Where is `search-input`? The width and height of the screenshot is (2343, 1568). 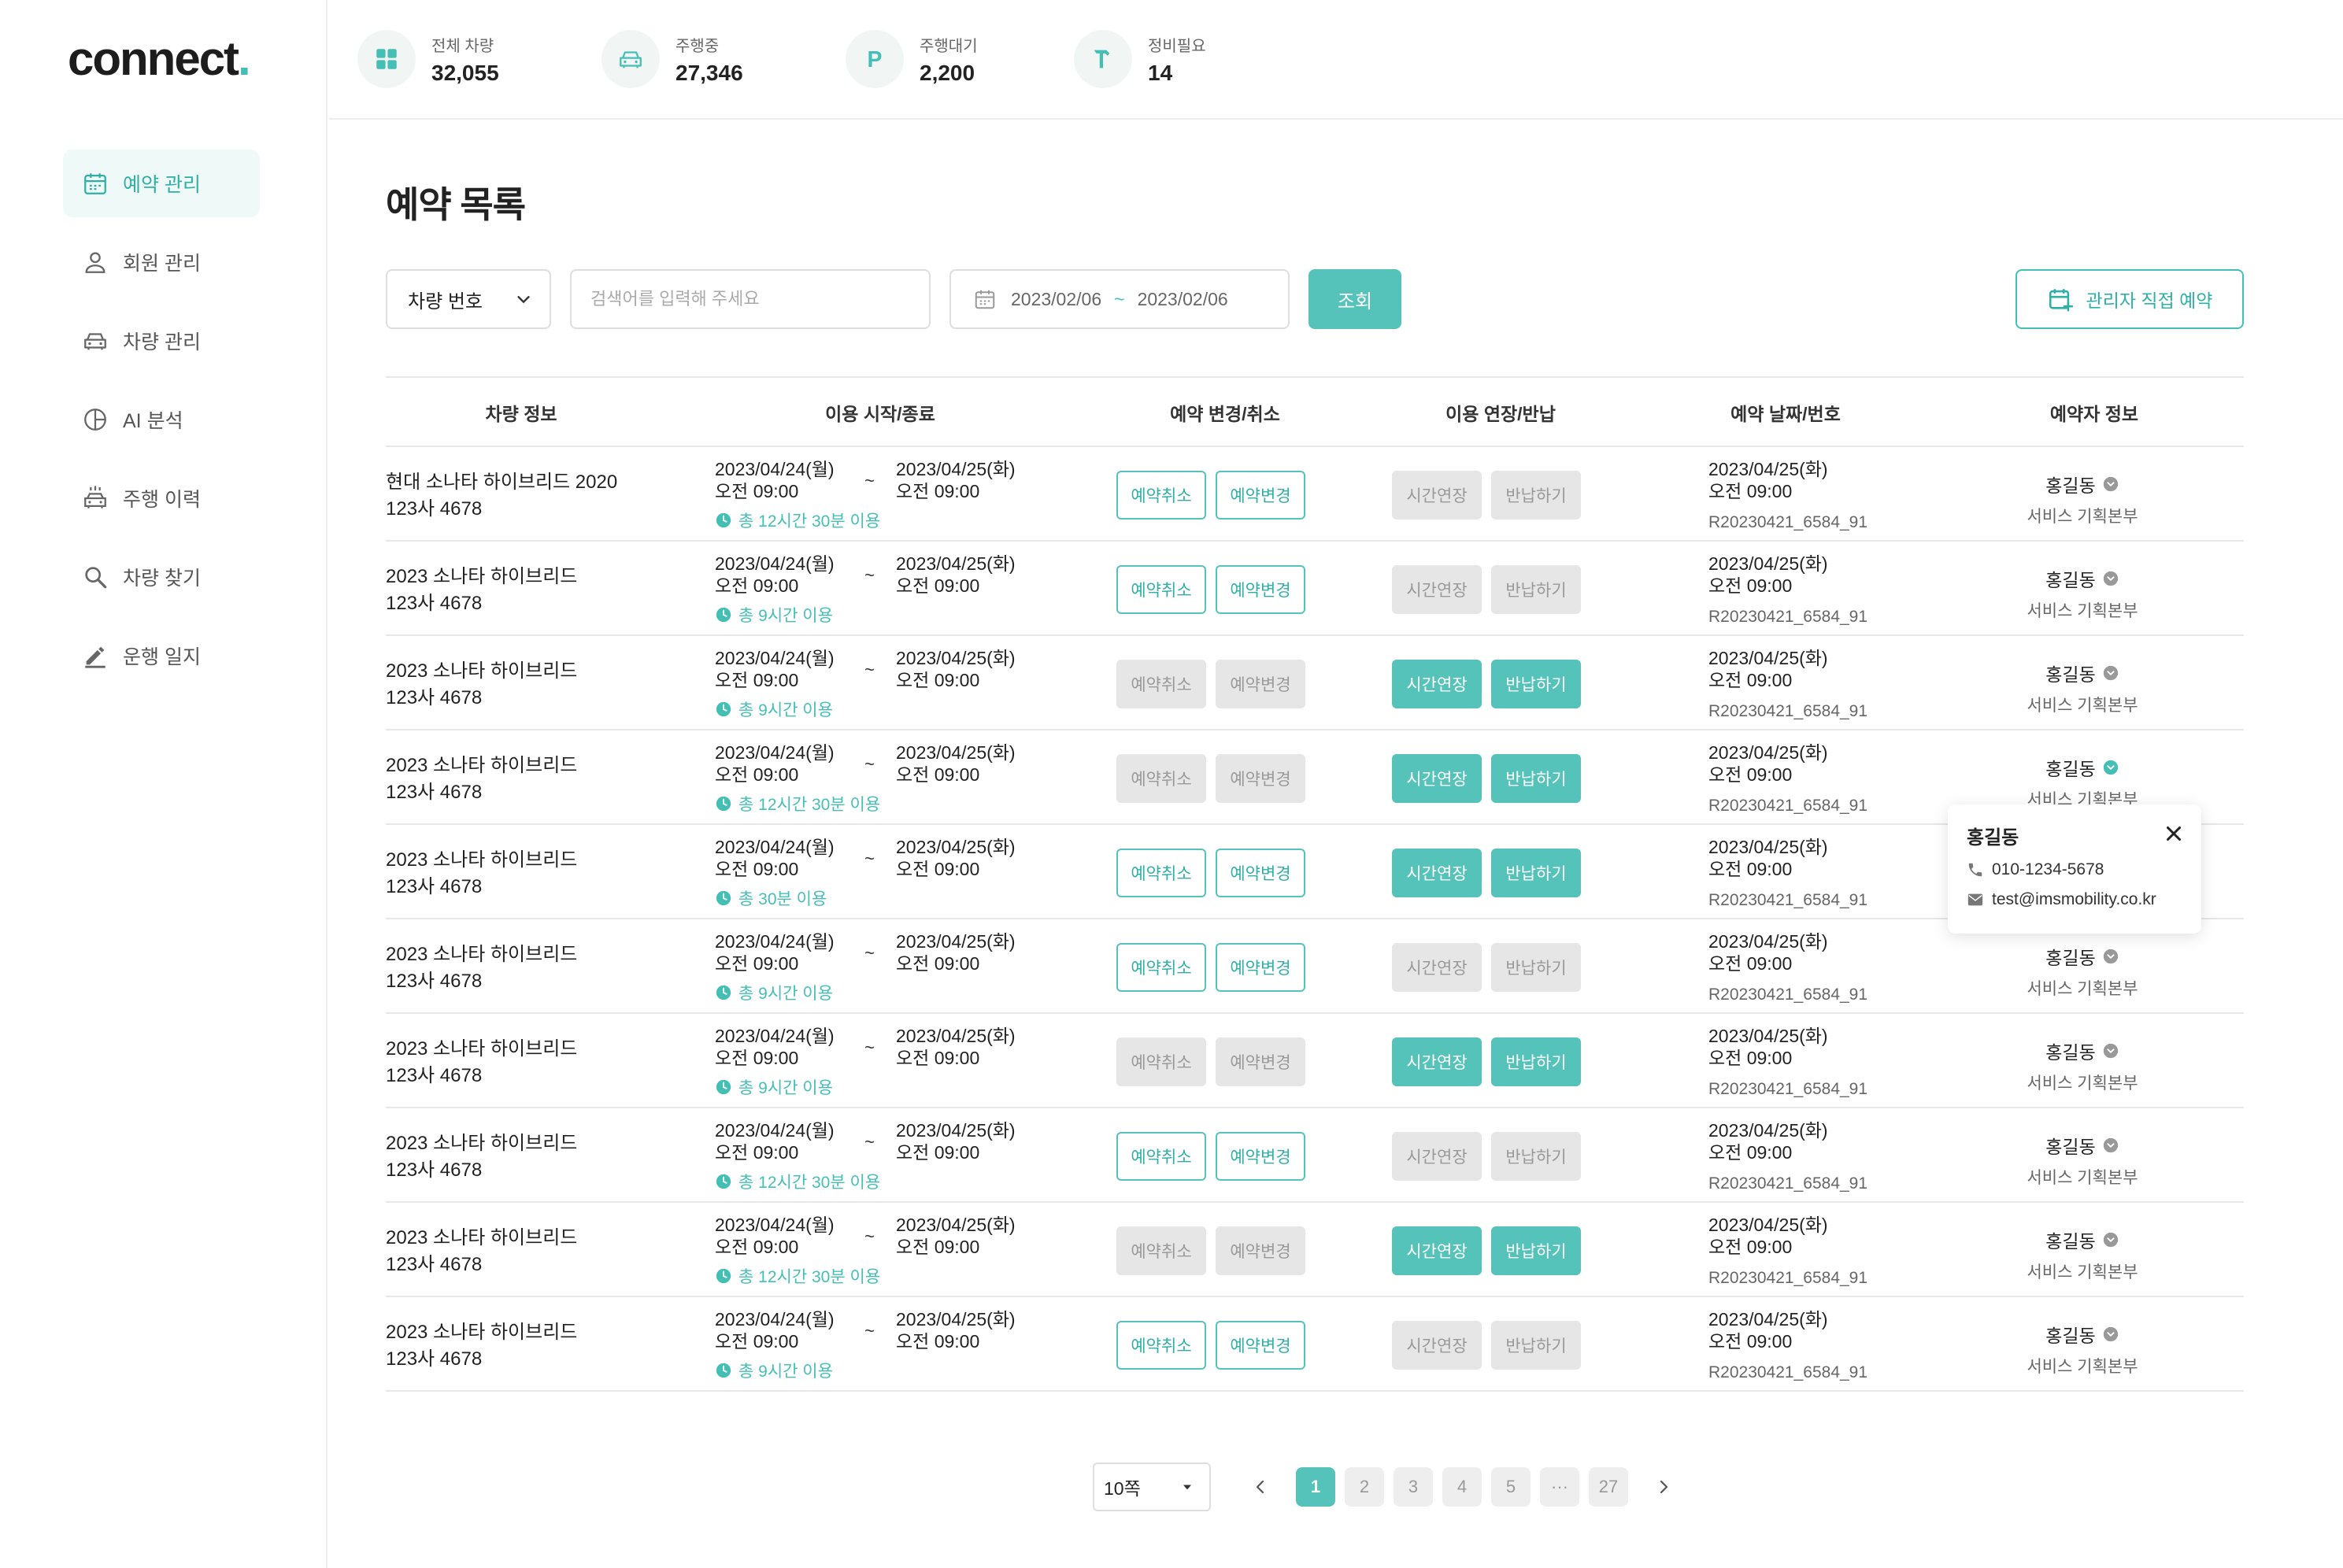 search-input is located at coordinates (750, 299).